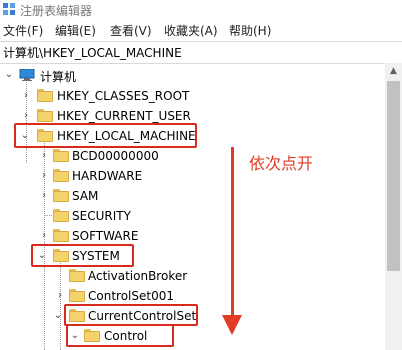 The width and height of the screenshot is (402, 350). What do you see at coordinates (27, 75) in the screenshot?
I see `computer-icon` at bounding box center [27, 75].